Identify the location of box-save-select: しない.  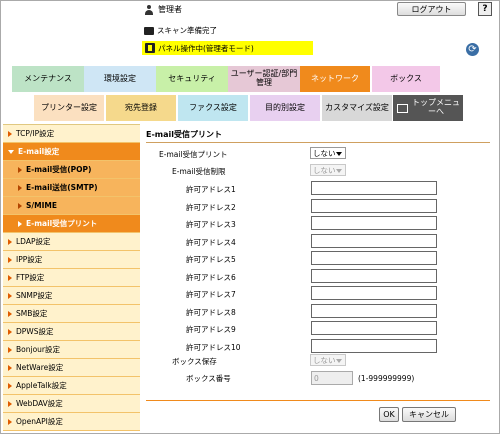
(328, 360).